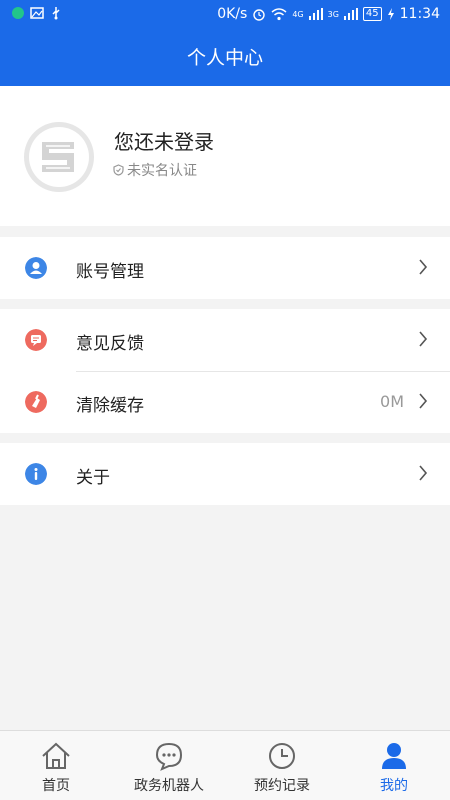 The width and height of the screenshot is (450, 800). I want to click on menu-item-about: 关于, so click(225, 474).